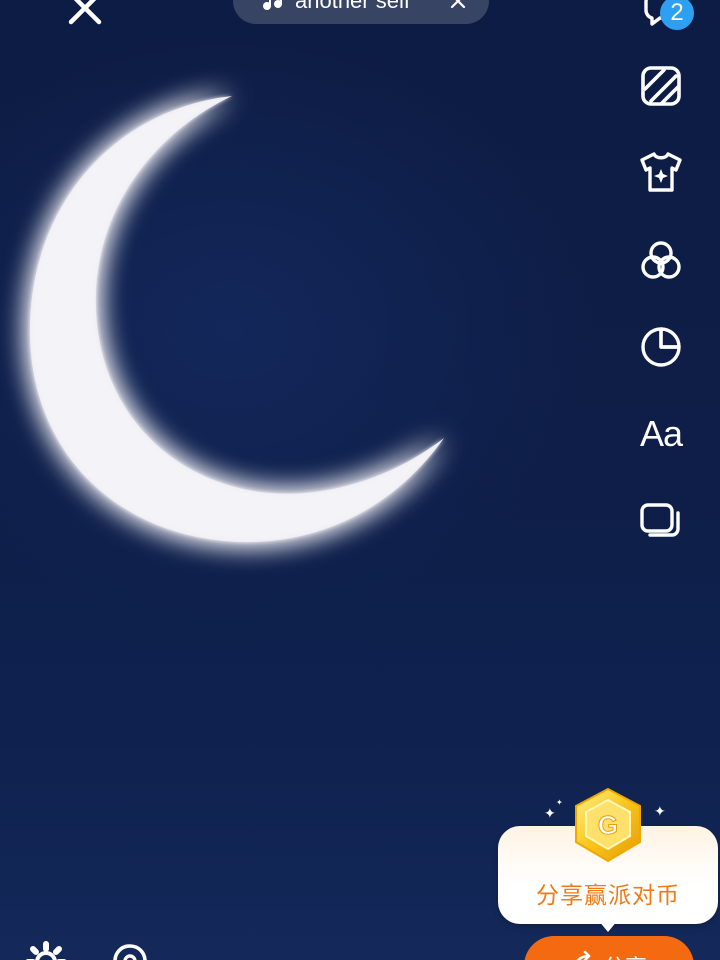  I want to click on filter-circles-icon, so click(661, 260).